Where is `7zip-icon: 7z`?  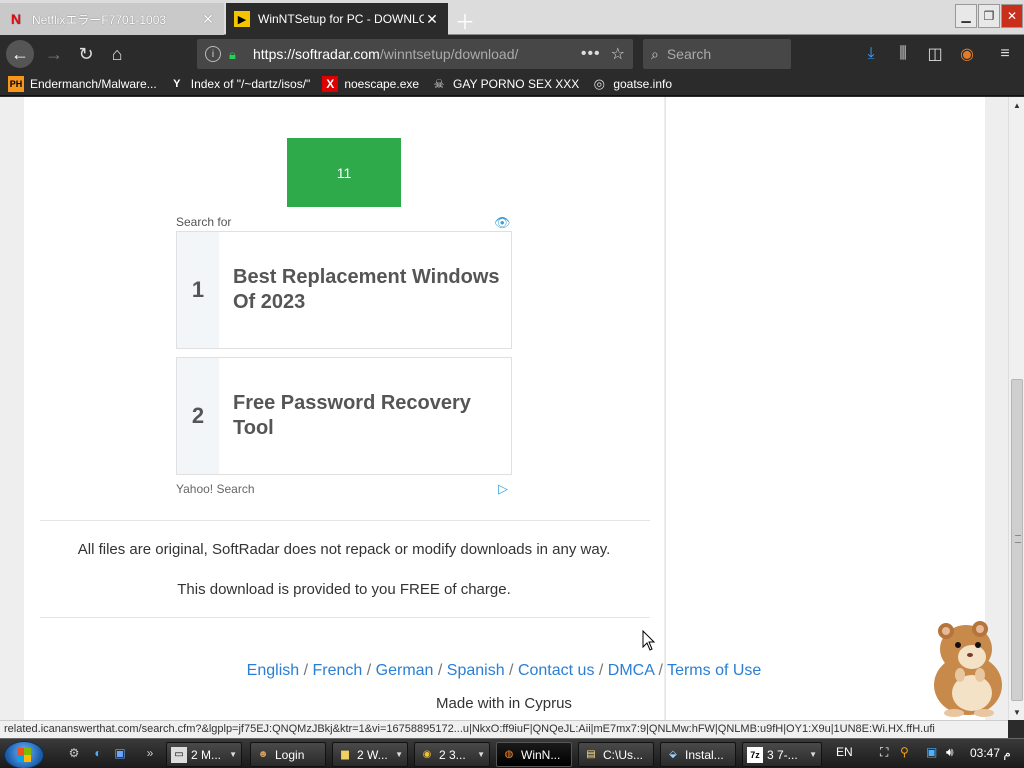
7zip-icon: 7z is located at coordinates (755, 754).